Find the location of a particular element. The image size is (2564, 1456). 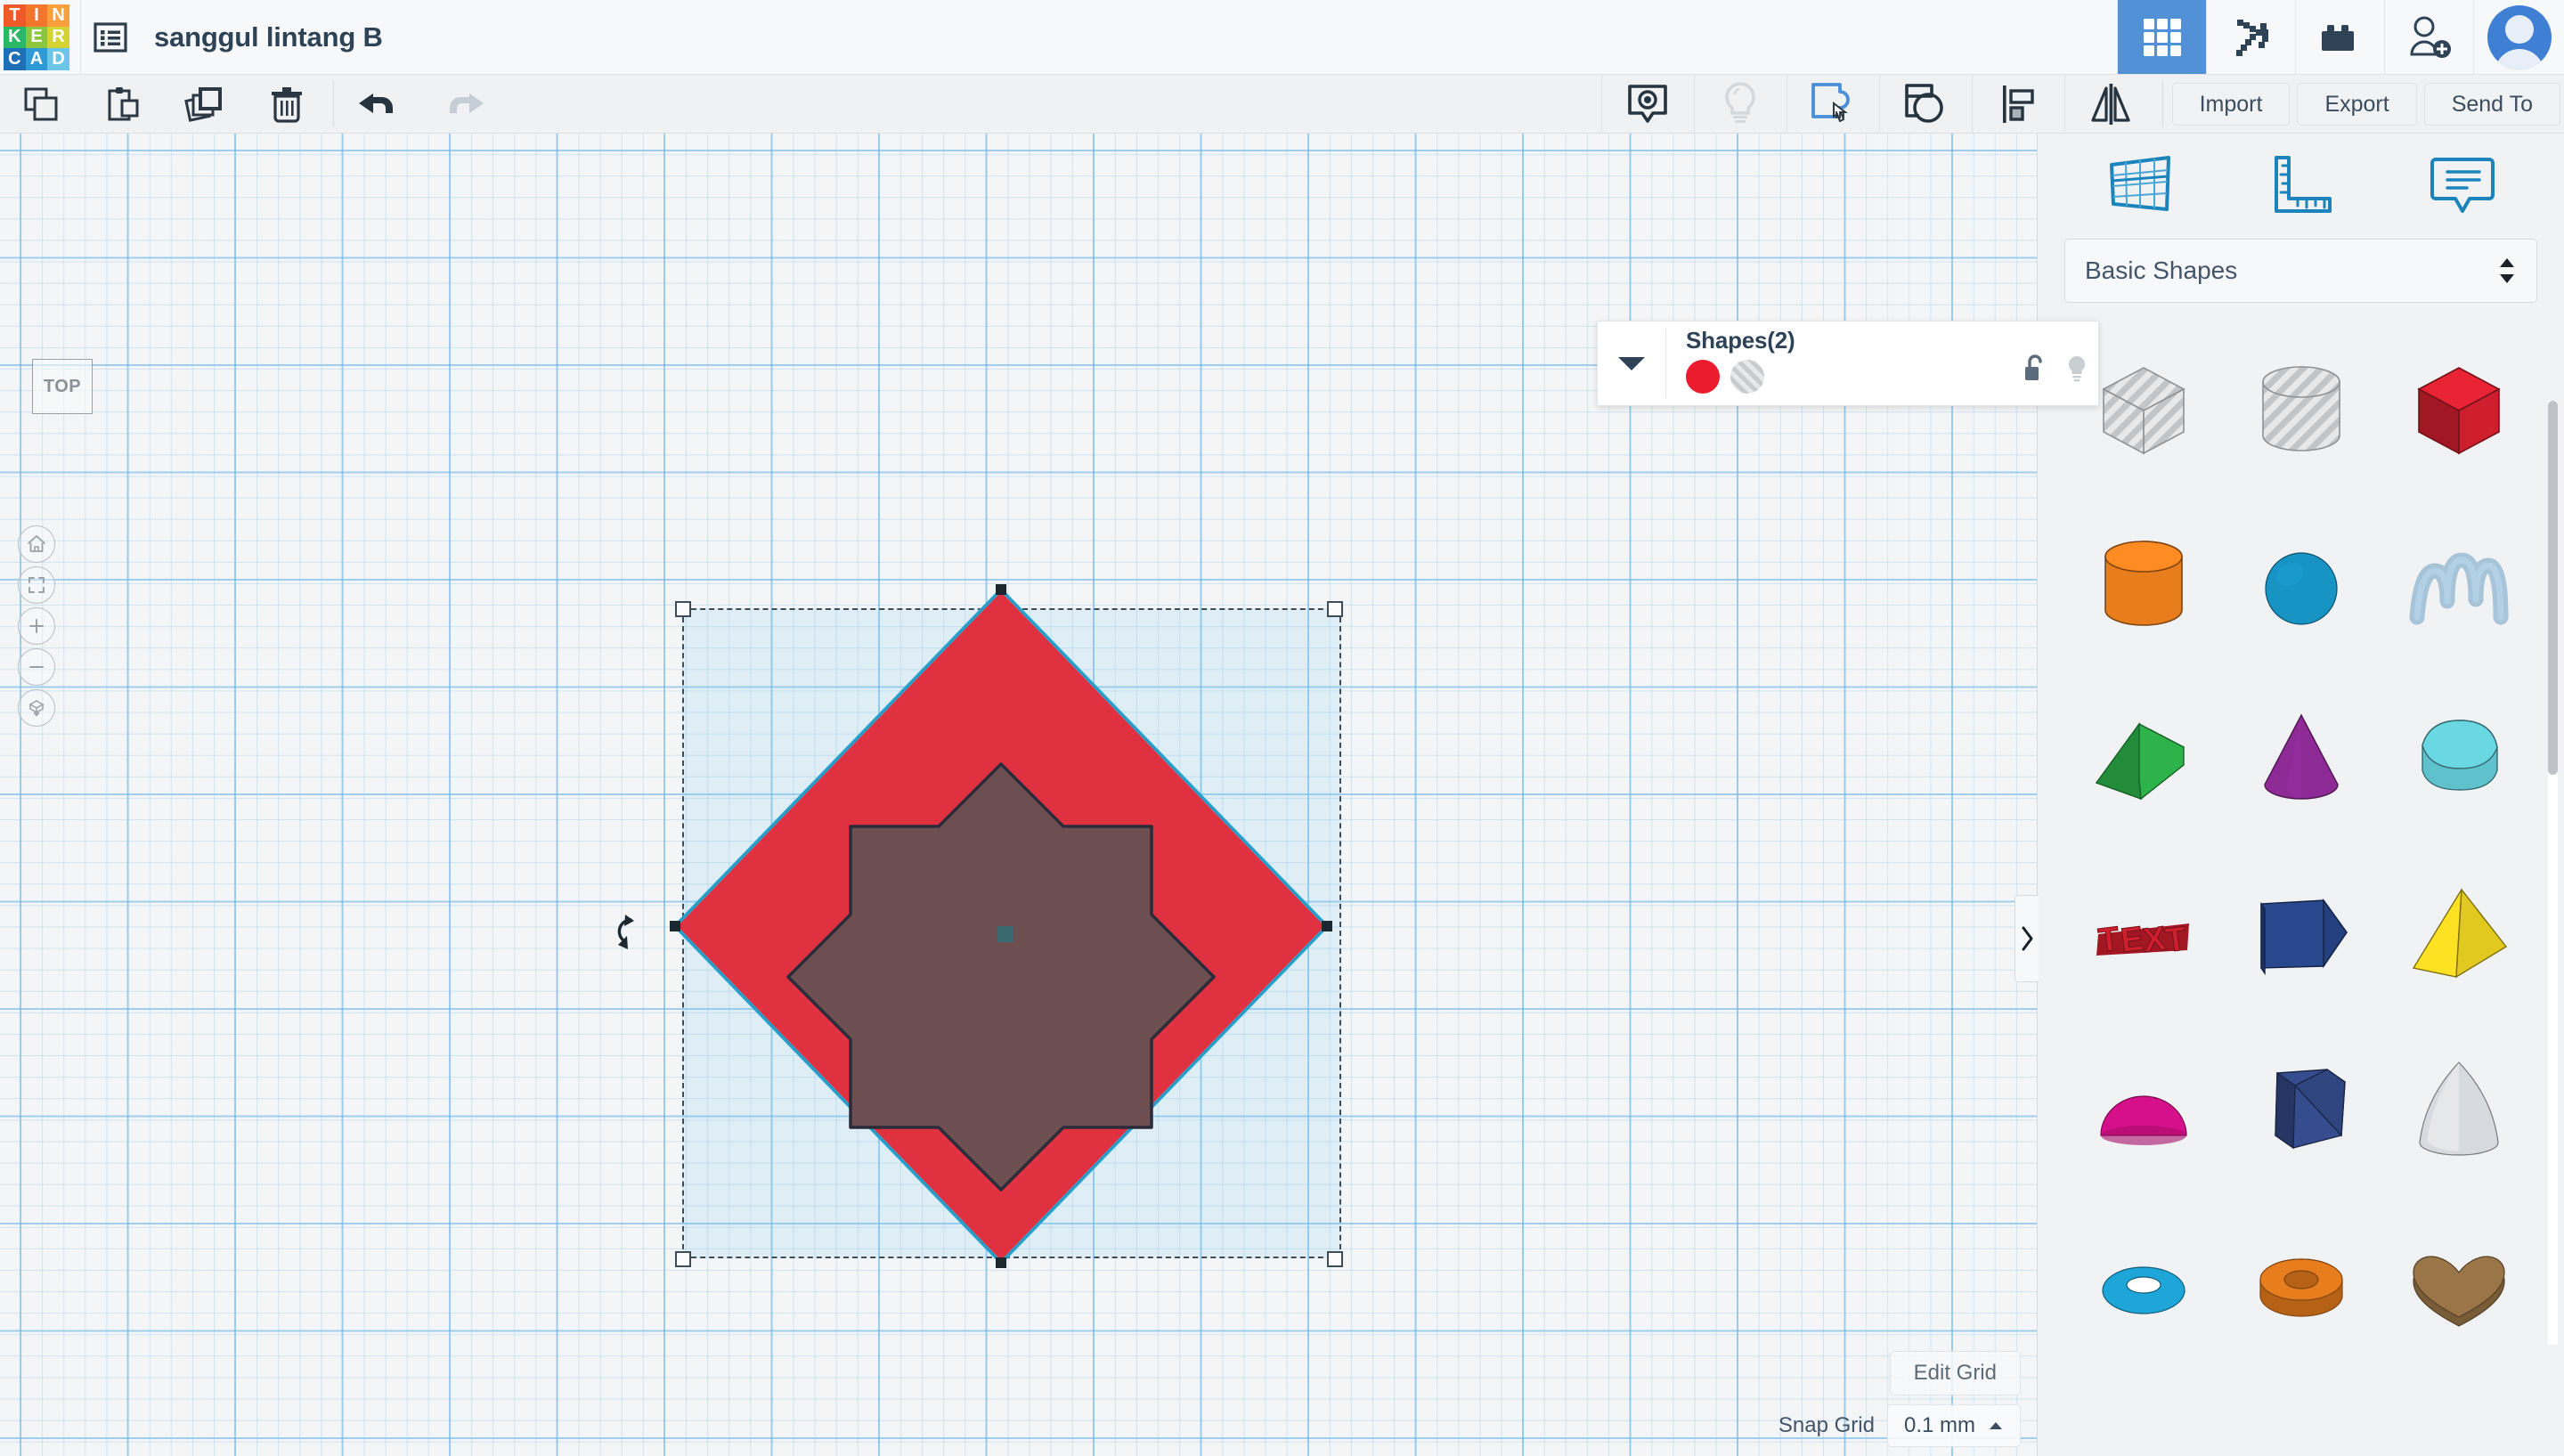

paste-button is located at coordinates (123, 104).